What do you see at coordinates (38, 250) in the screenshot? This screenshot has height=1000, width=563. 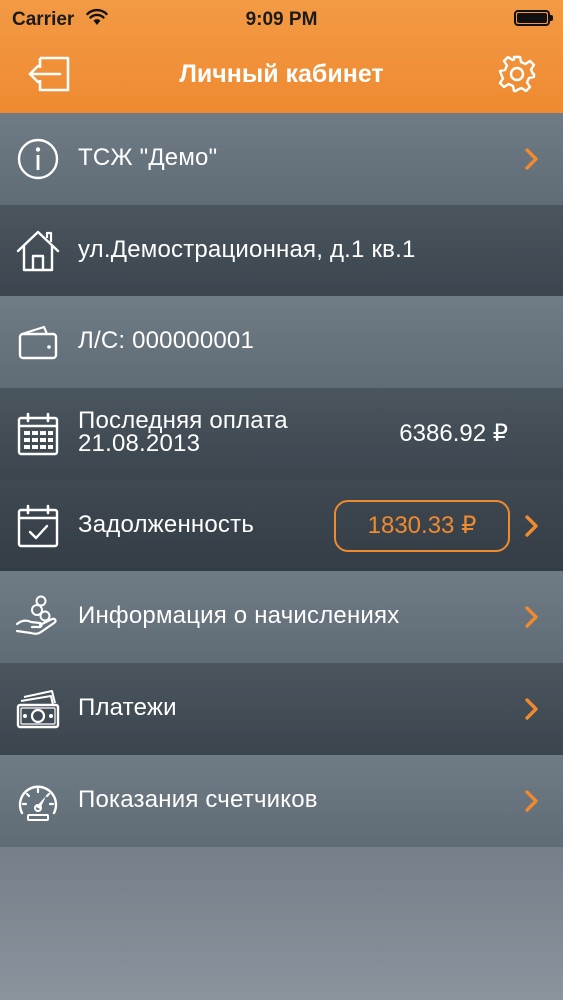 I see `house-icon` at bounding box center [38, 250].